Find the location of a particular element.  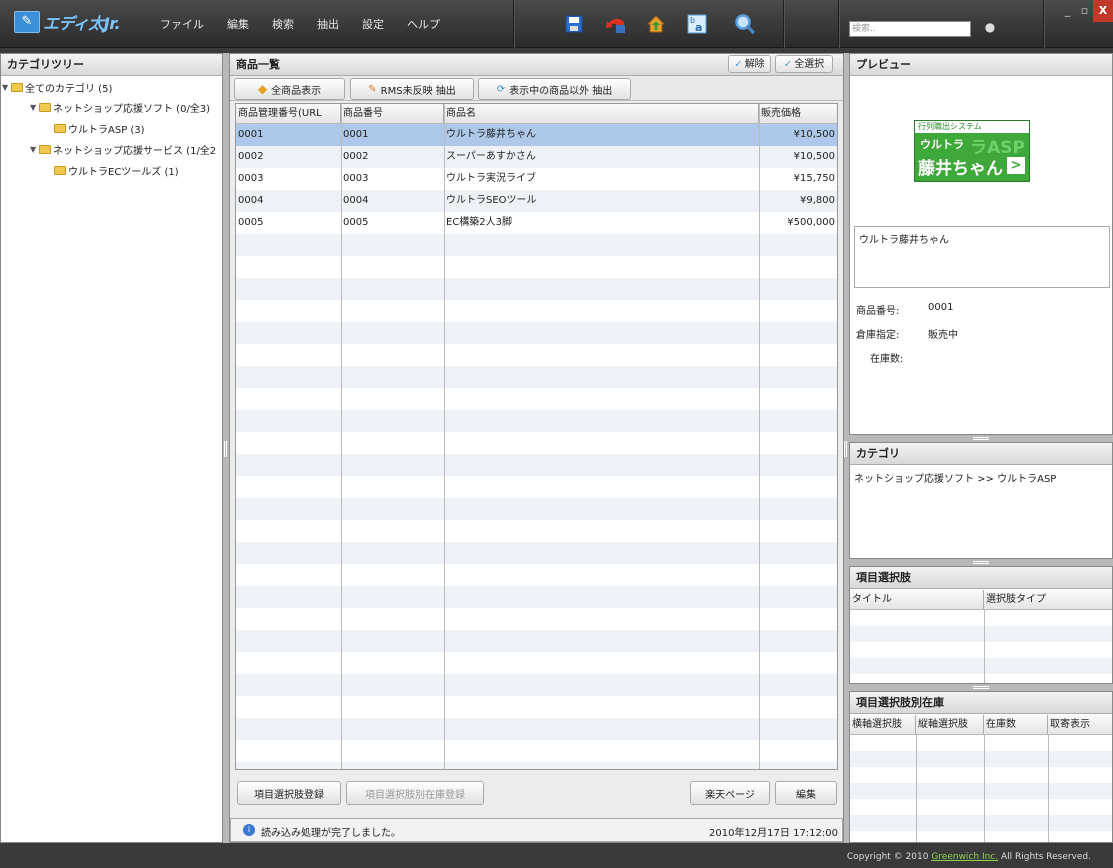

close-icon: X is located at coordinates (1103, 11).